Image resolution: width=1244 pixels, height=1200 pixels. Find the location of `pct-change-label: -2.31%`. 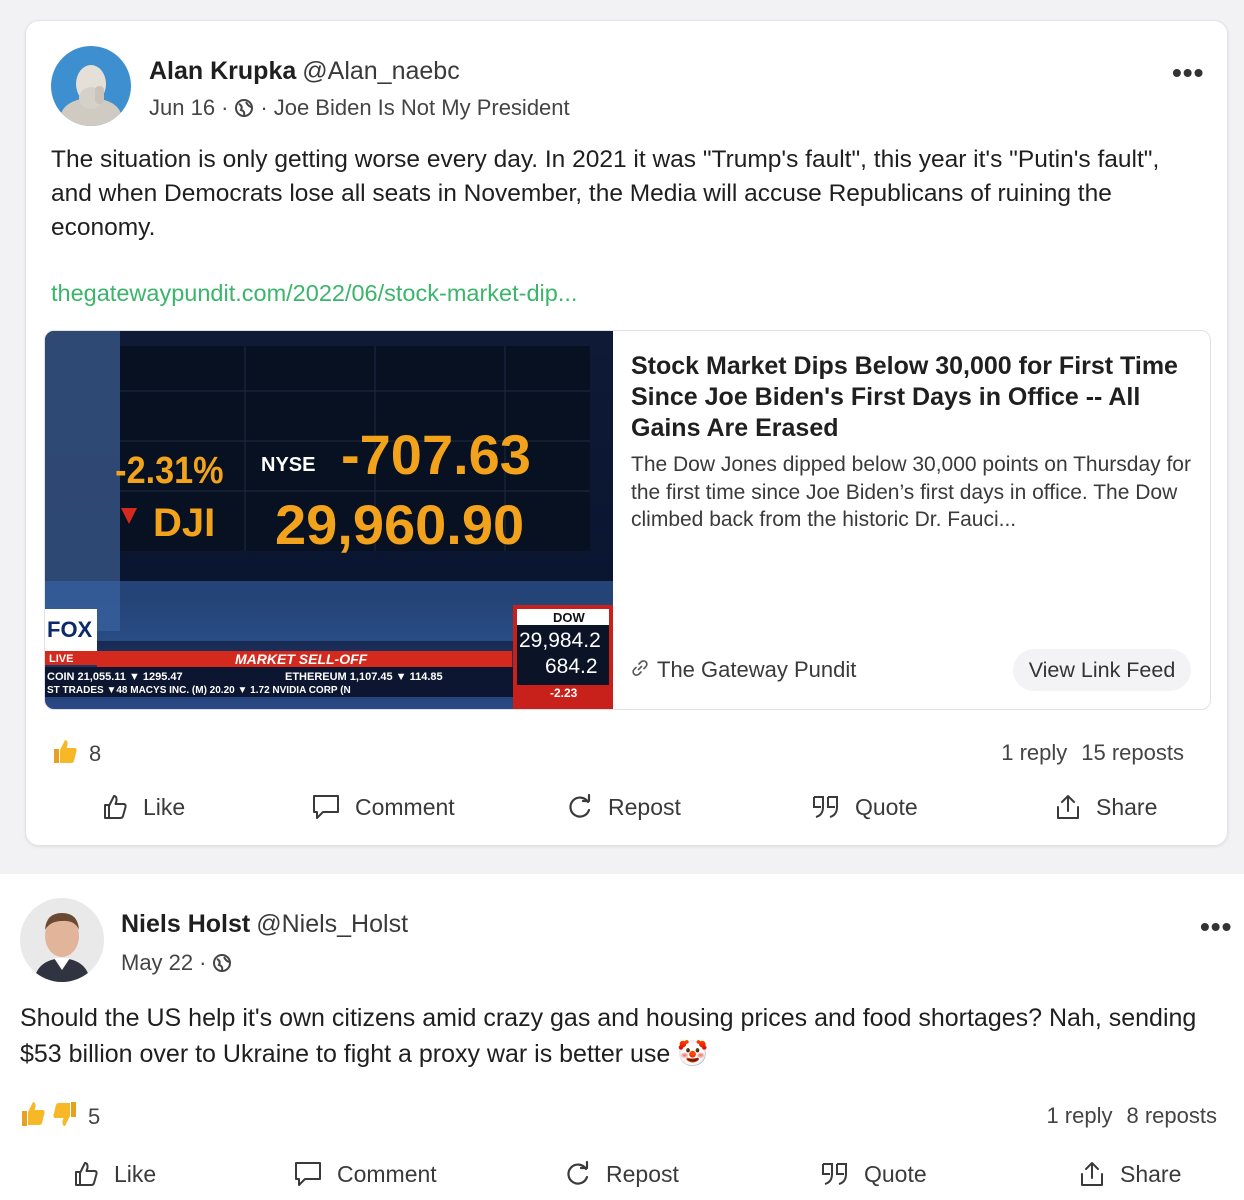

pct-change-label: -2.31% is located at coordinates (169, 469).